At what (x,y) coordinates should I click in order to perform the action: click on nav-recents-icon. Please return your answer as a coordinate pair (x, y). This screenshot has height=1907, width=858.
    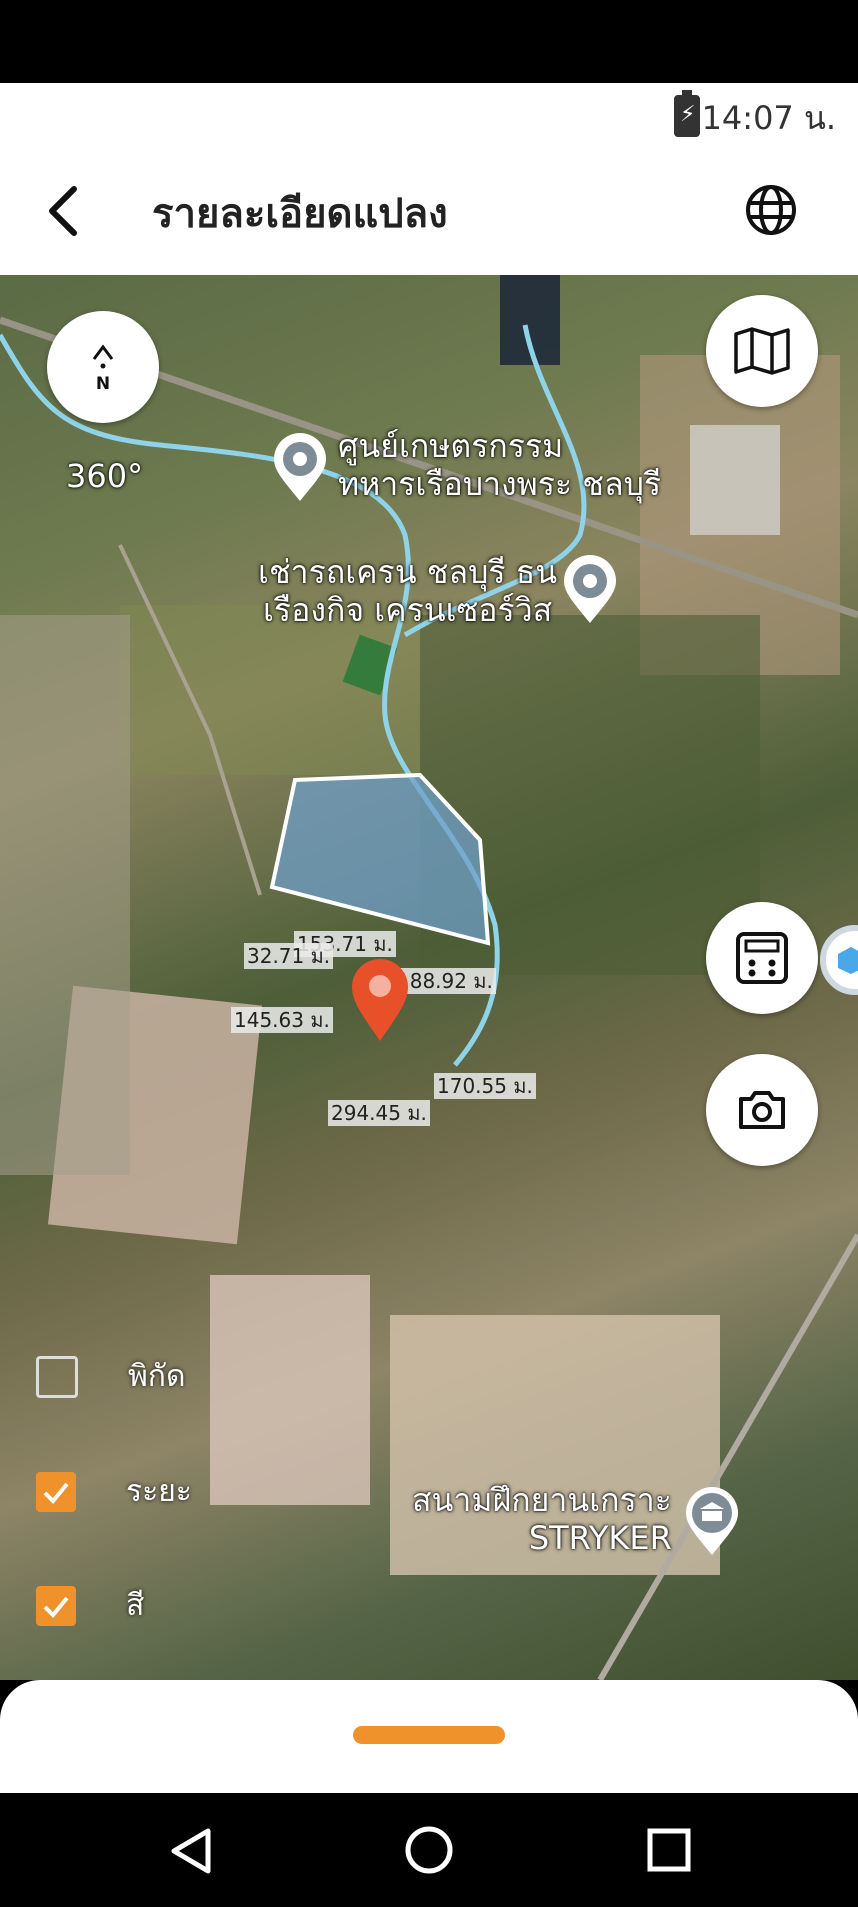
    Looking at the image, I should click on (669, 1850).